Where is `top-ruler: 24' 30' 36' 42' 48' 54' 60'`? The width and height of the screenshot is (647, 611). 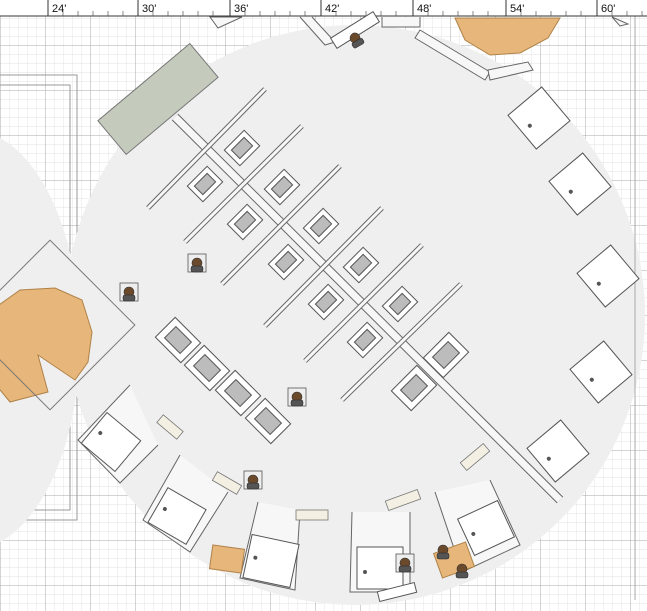 top-ruler: 24' 30' 36' 42' 48' 54' 60' is located at coordinates (323, 8).